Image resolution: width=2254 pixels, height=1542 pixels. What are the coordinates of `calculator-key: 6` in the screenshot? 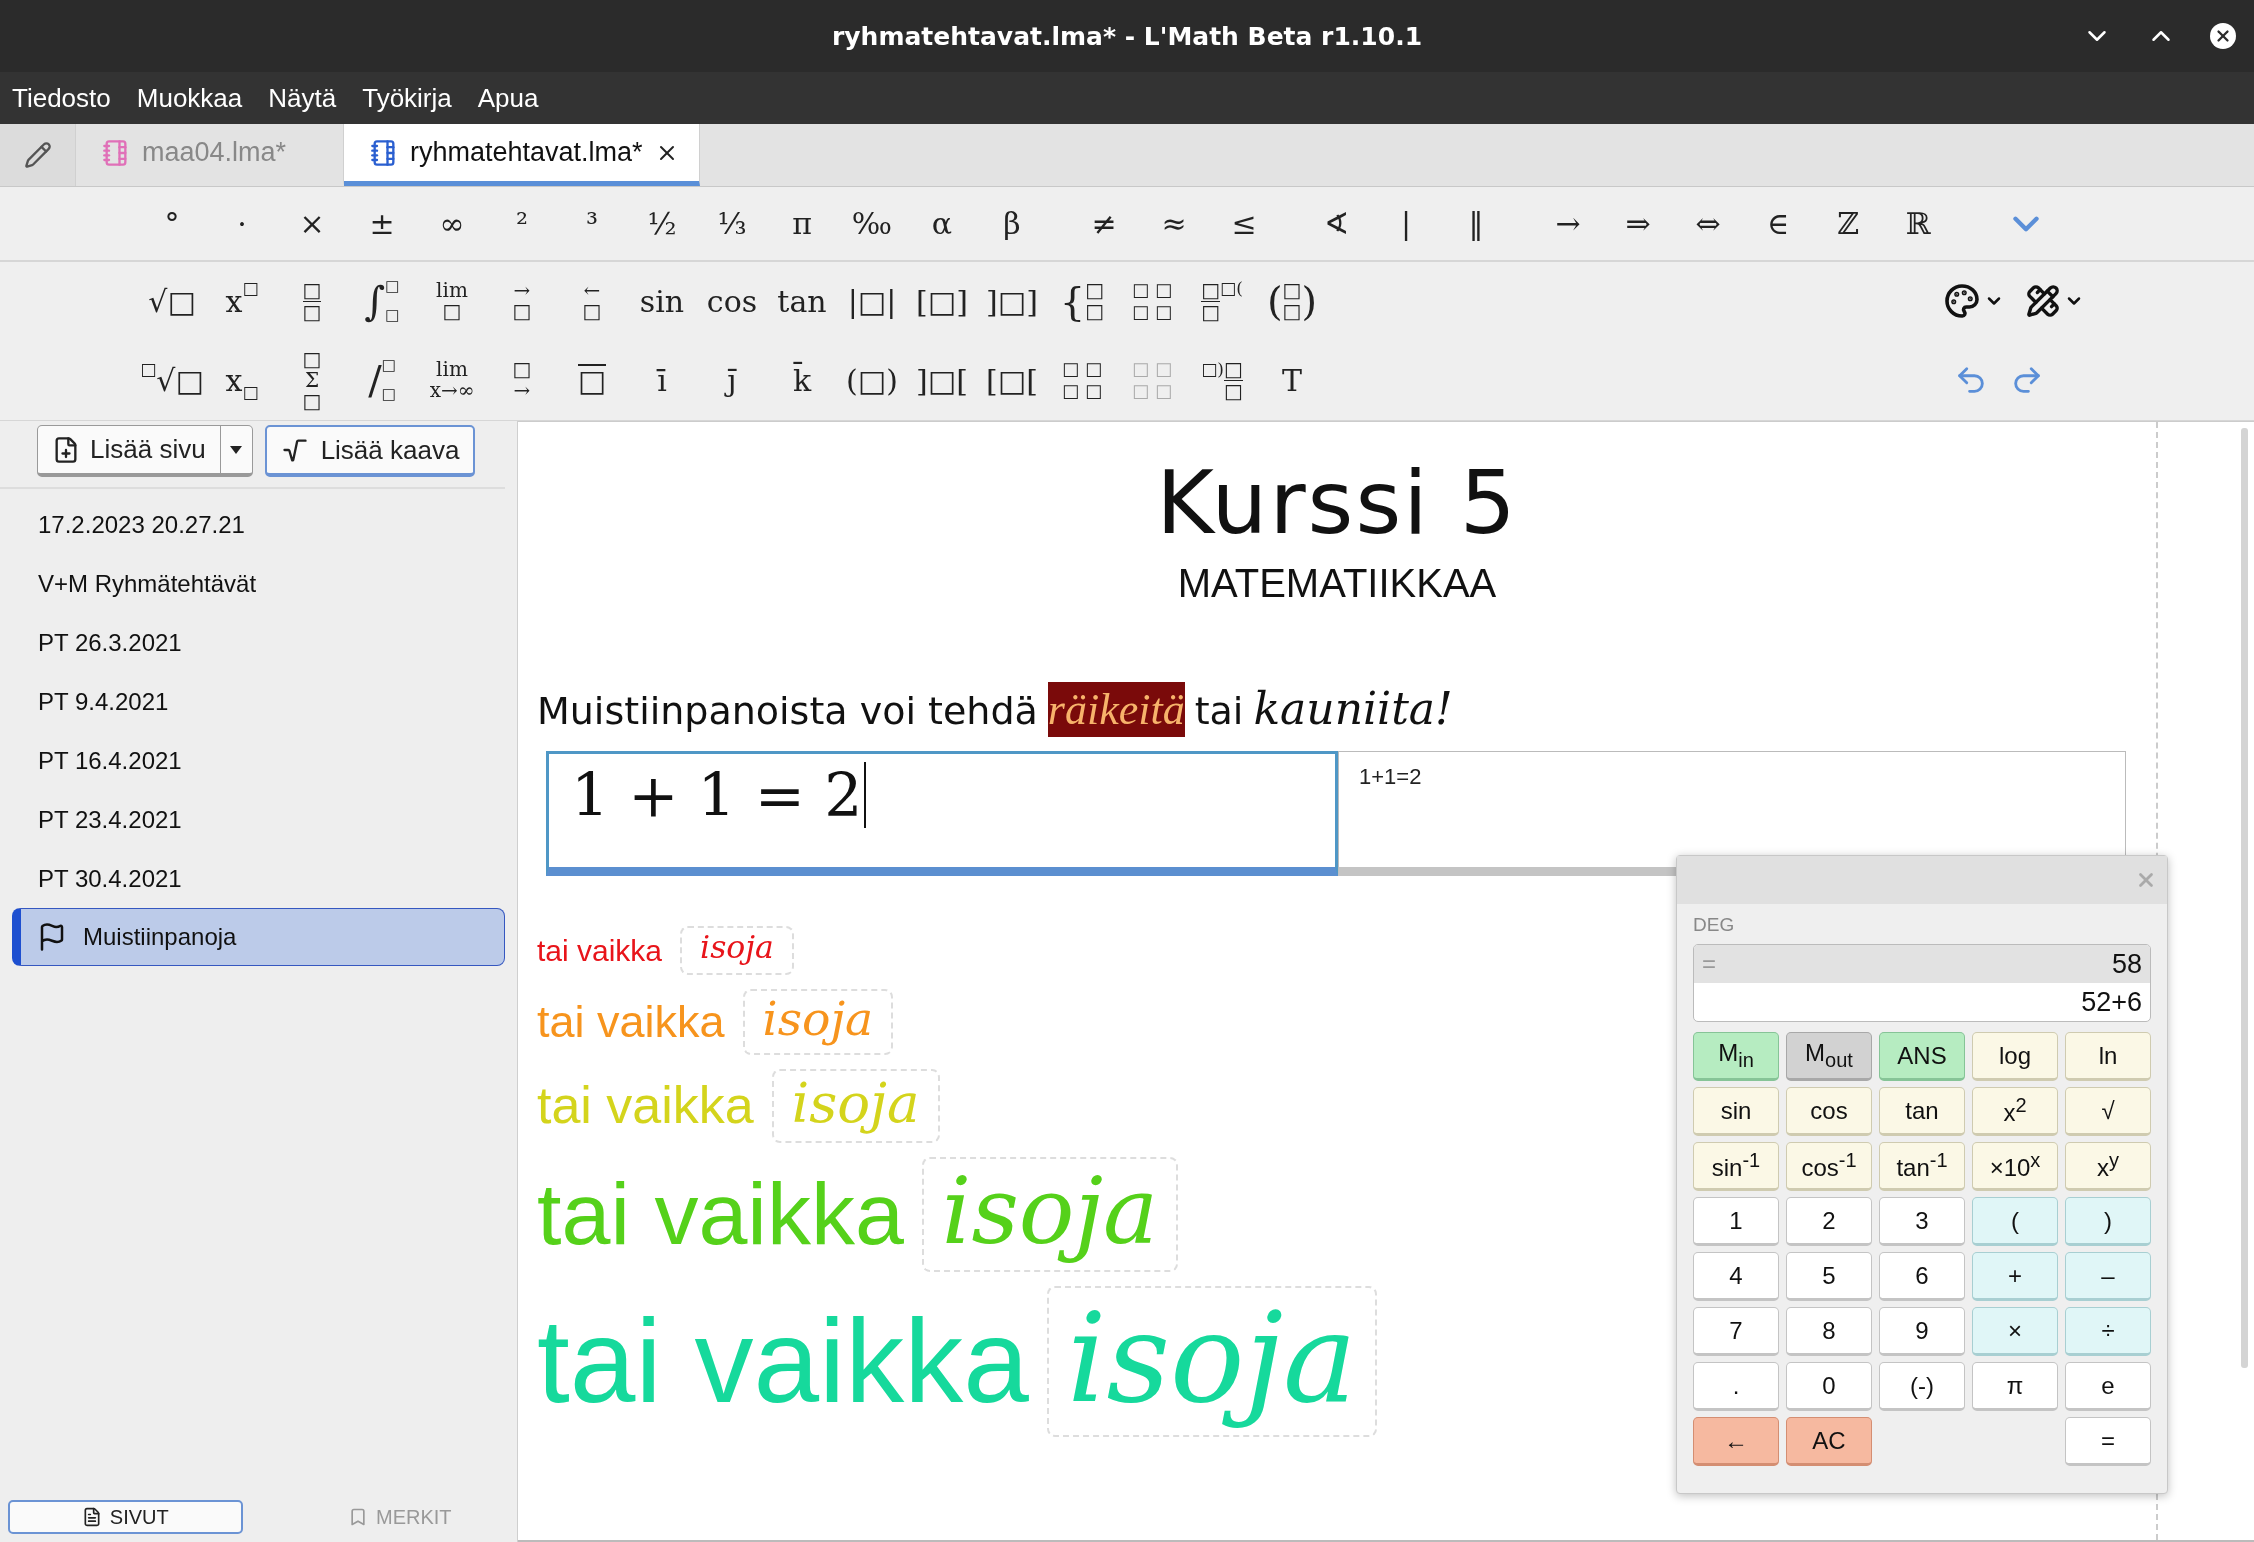 It's located at (1922, 1276).